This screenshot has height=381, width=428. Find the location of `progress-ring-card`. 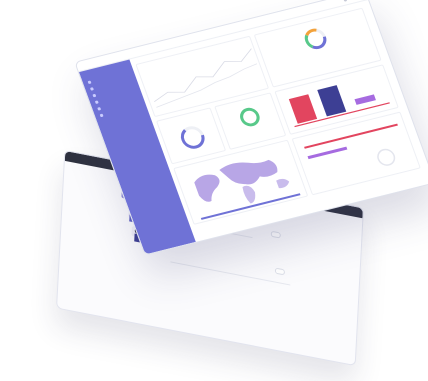

progress-ring-card is located at coordinates (250, 121).